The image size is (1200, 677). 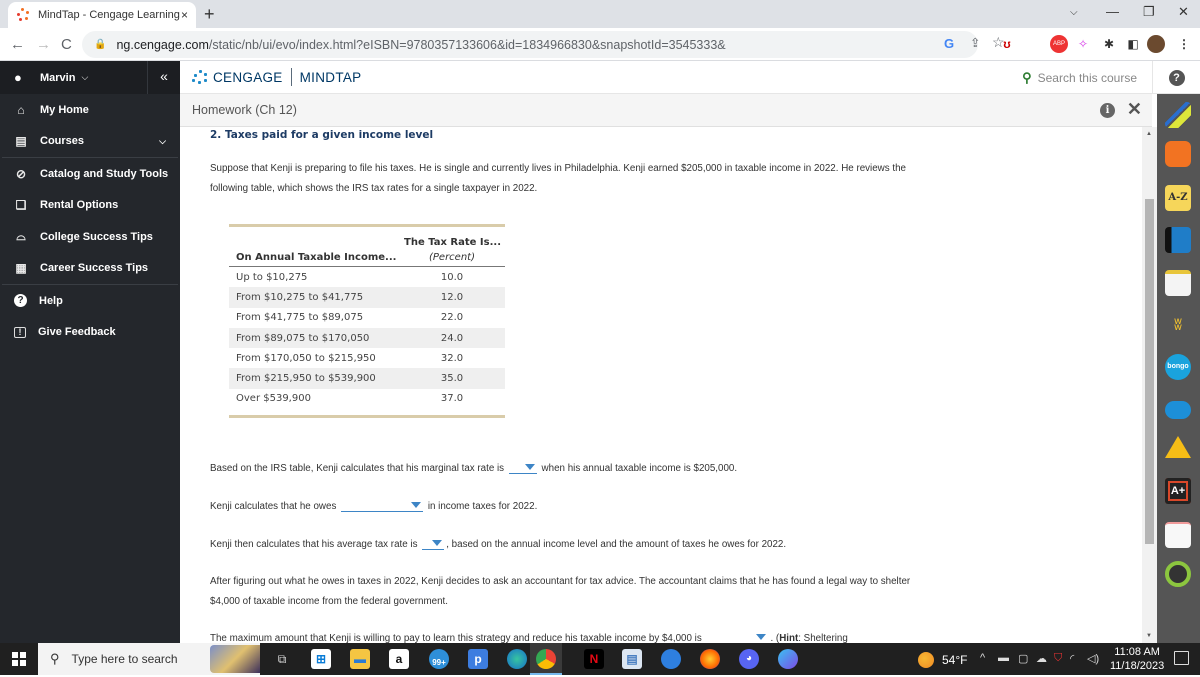 What do you see at coordinates (90, 237) in the screenshot?
I see `sidebar-item-college-success: ⌓ College Success Tips` at bounding box center [90, 237].